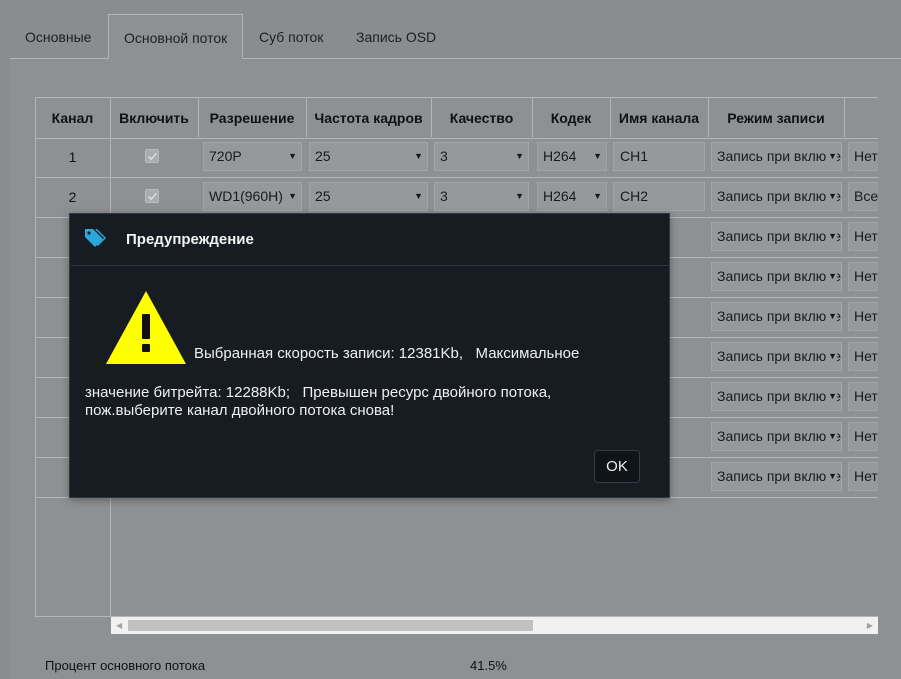 Image resolution: width=901 pixels, height=679 pixels. I want to click on resolution-select: 720P ▼, so click(252, 156).